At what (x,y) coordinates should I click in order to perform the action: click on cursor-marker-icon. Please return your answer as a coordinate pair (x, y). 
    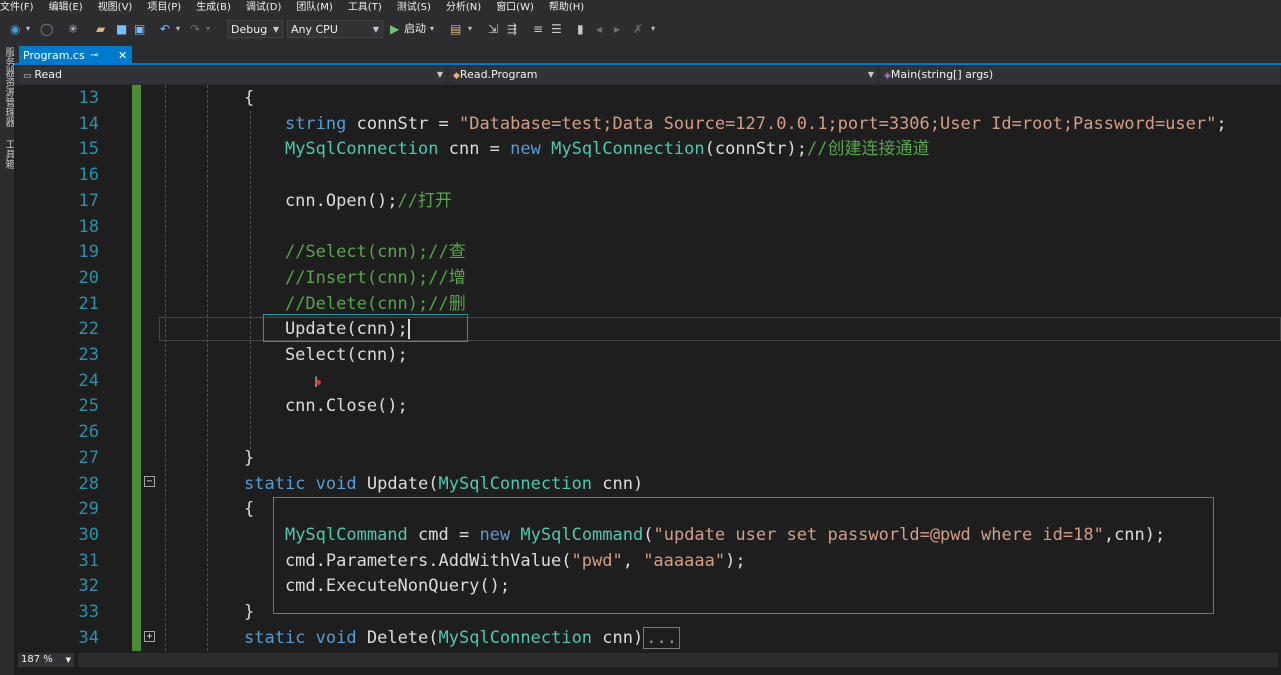
    Looking at the image, I should click on (318, 382).